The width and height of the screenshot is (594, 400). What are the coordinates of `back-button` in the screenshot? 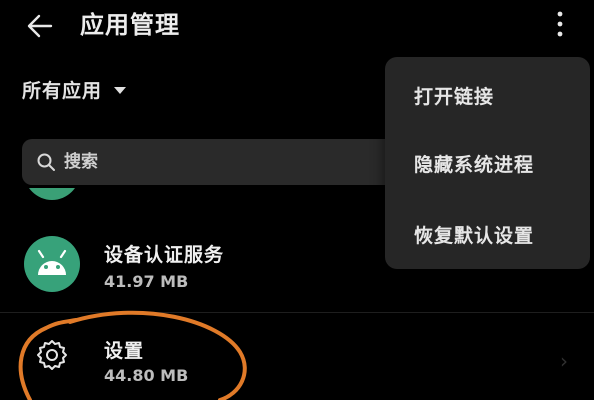 It's located at (40, 26).